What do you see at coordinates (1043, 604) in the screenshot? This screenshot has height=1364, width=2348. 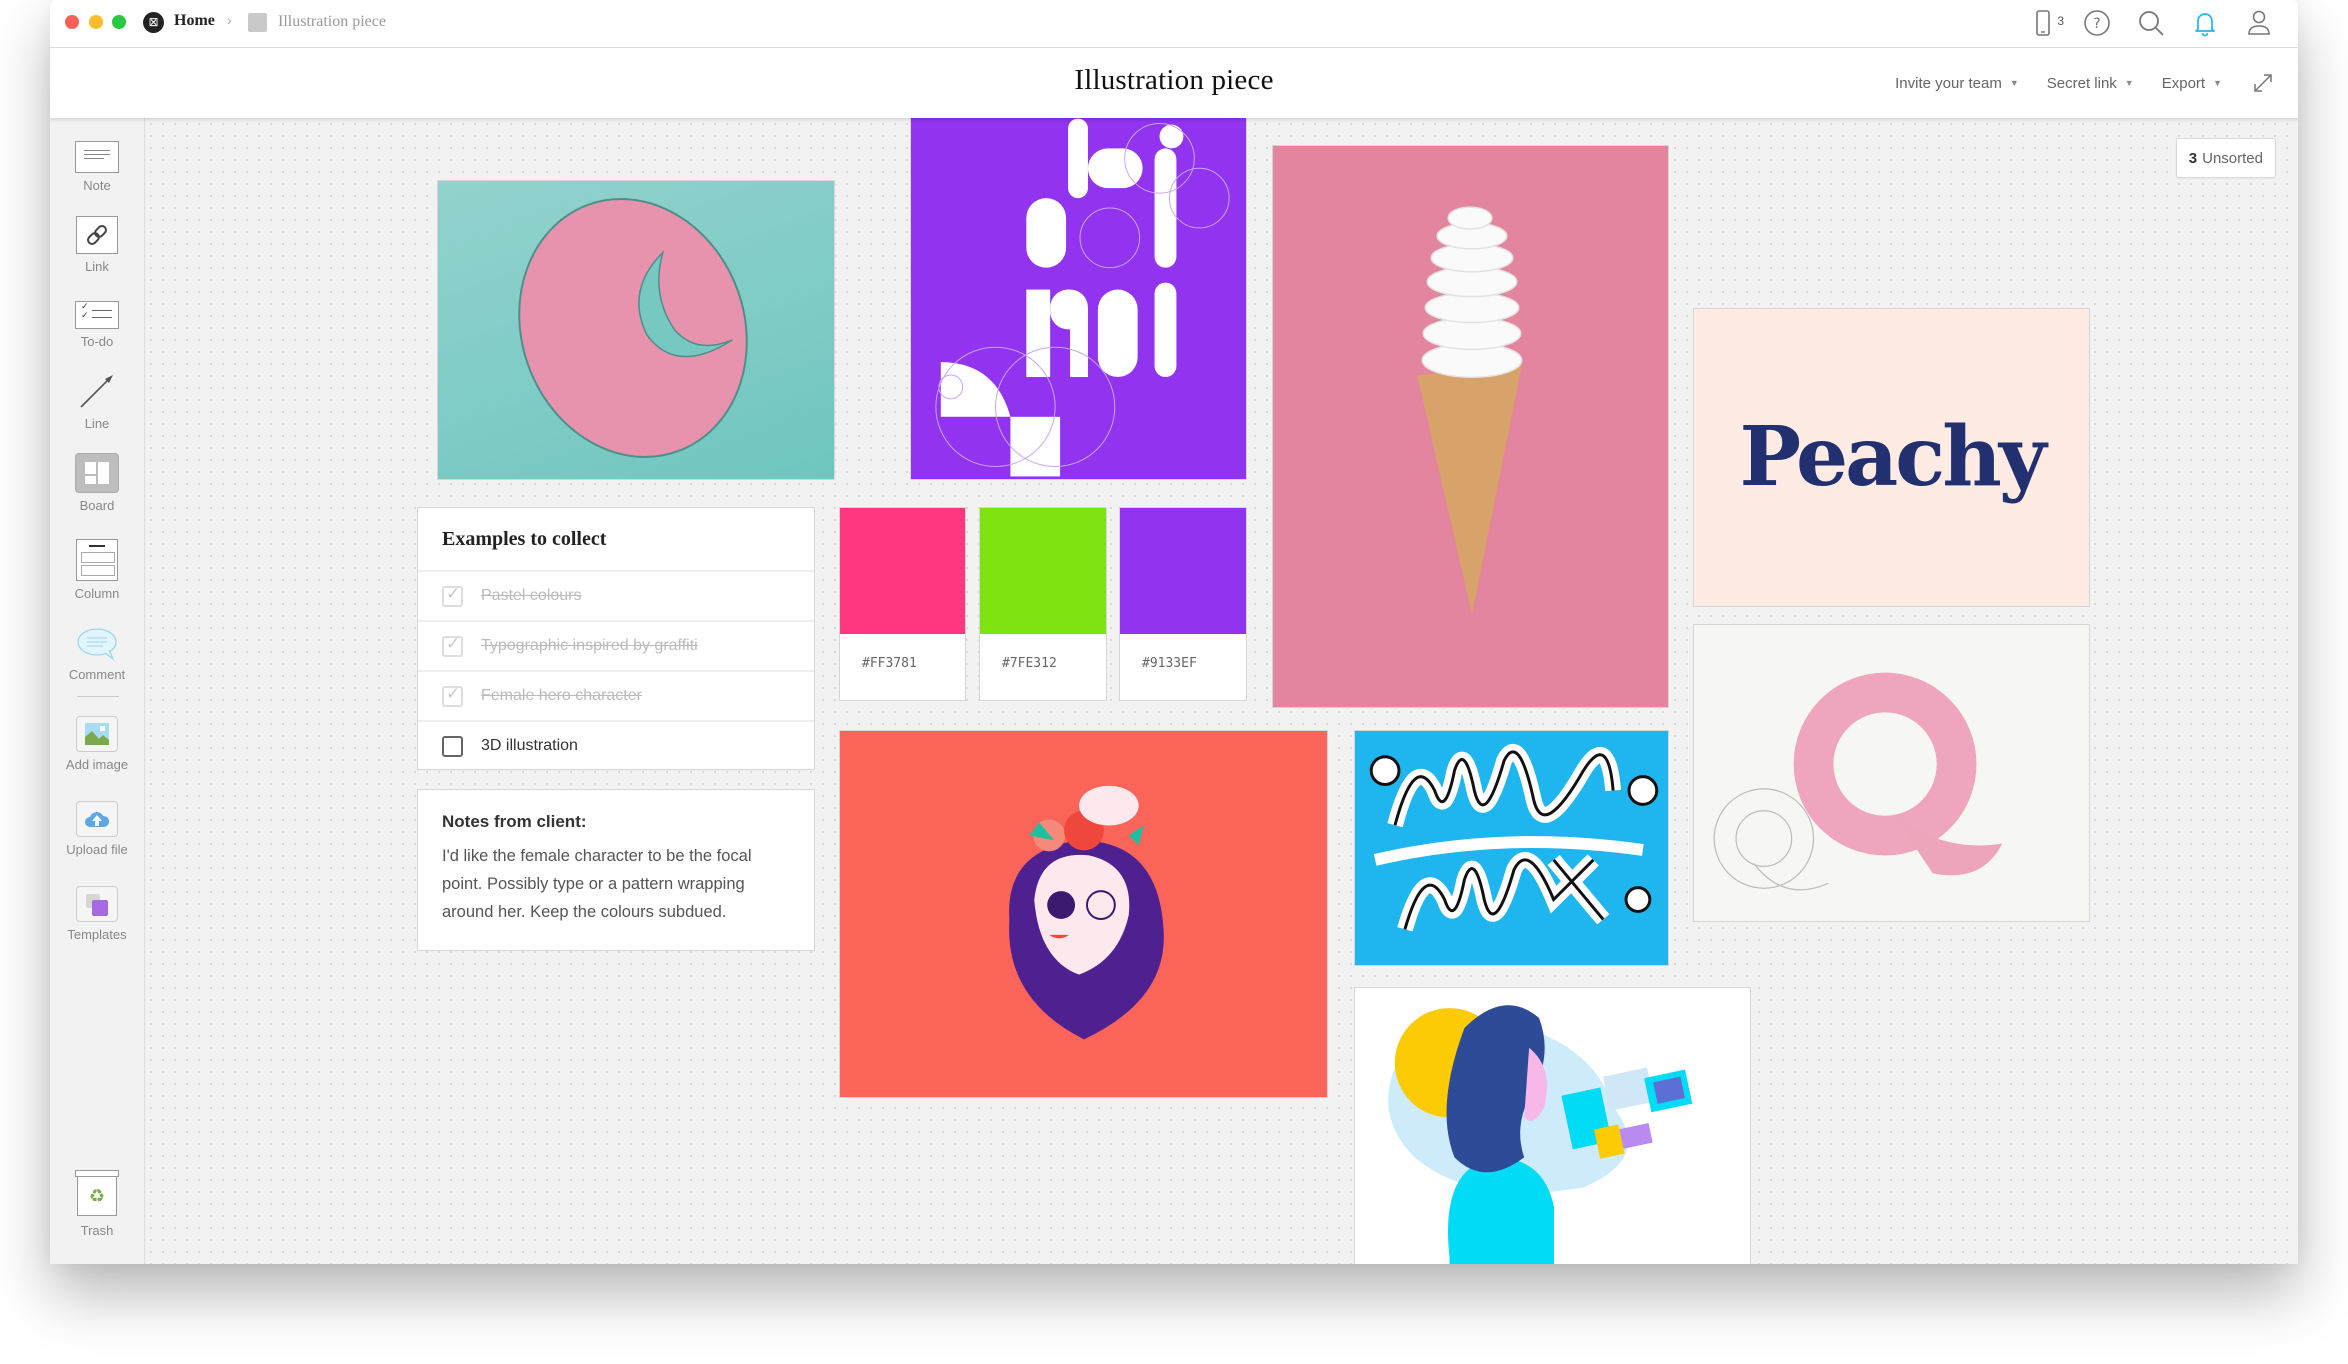 I see `color-swatch: #7FE312` at bounding box center [1043, 604].